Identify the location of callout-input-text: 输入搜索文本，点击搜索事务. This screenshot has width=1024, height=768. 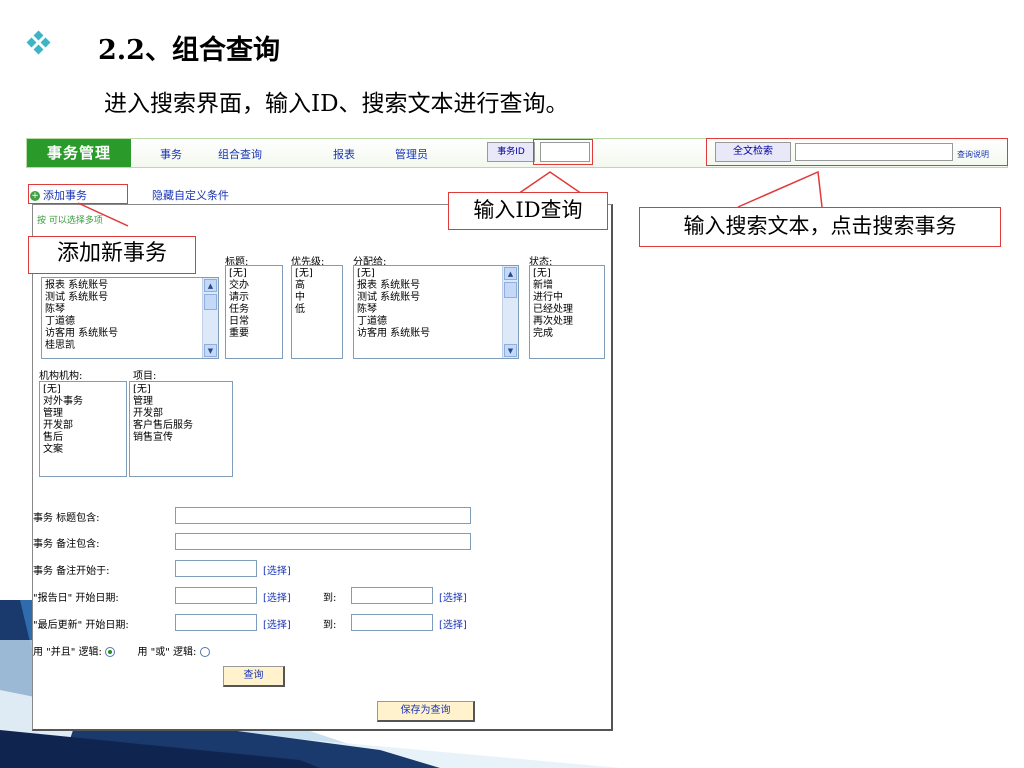
(820, 227).